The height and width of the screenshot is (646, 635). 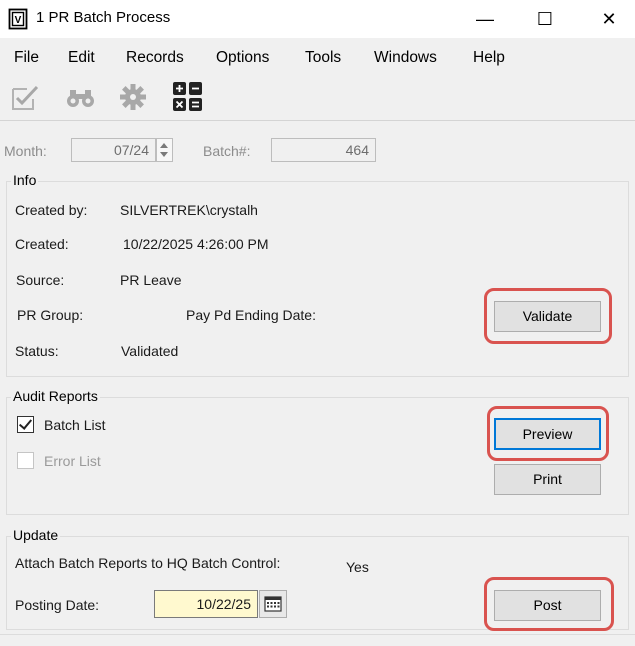 I want to click on menu-windows: Windows, so click(x=405, y=58).